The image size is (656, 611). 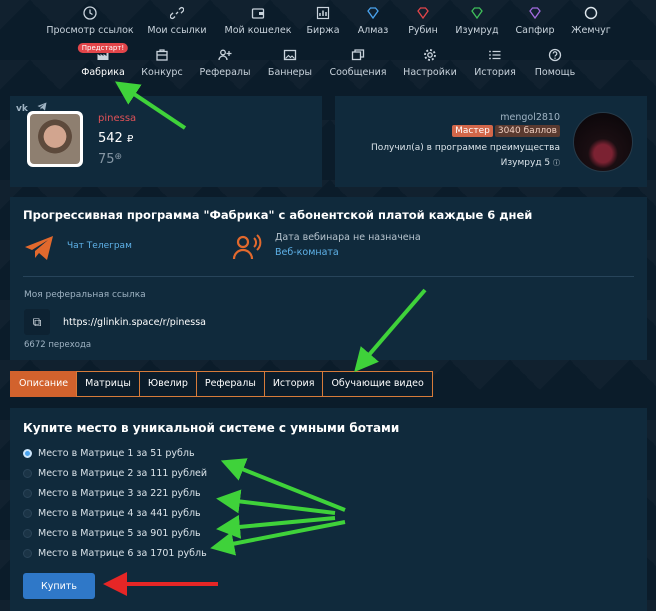 I want to click on nav-contest: Конкурс, so click(x=162, y=62).